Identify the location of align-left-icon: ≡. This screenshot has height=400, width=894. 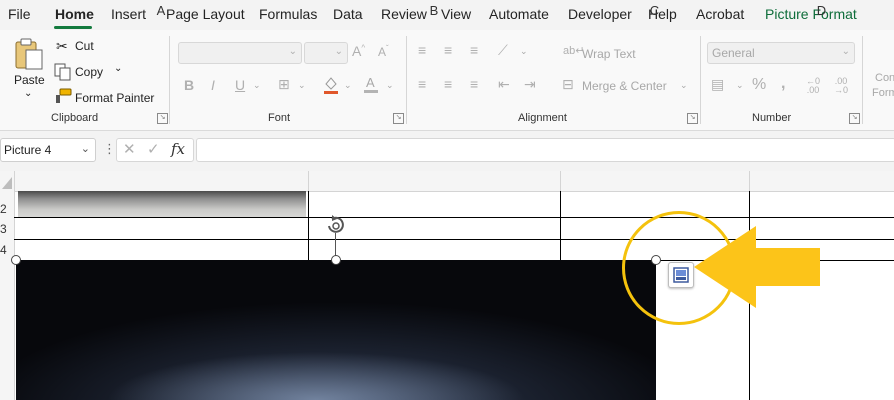
(422, 84).